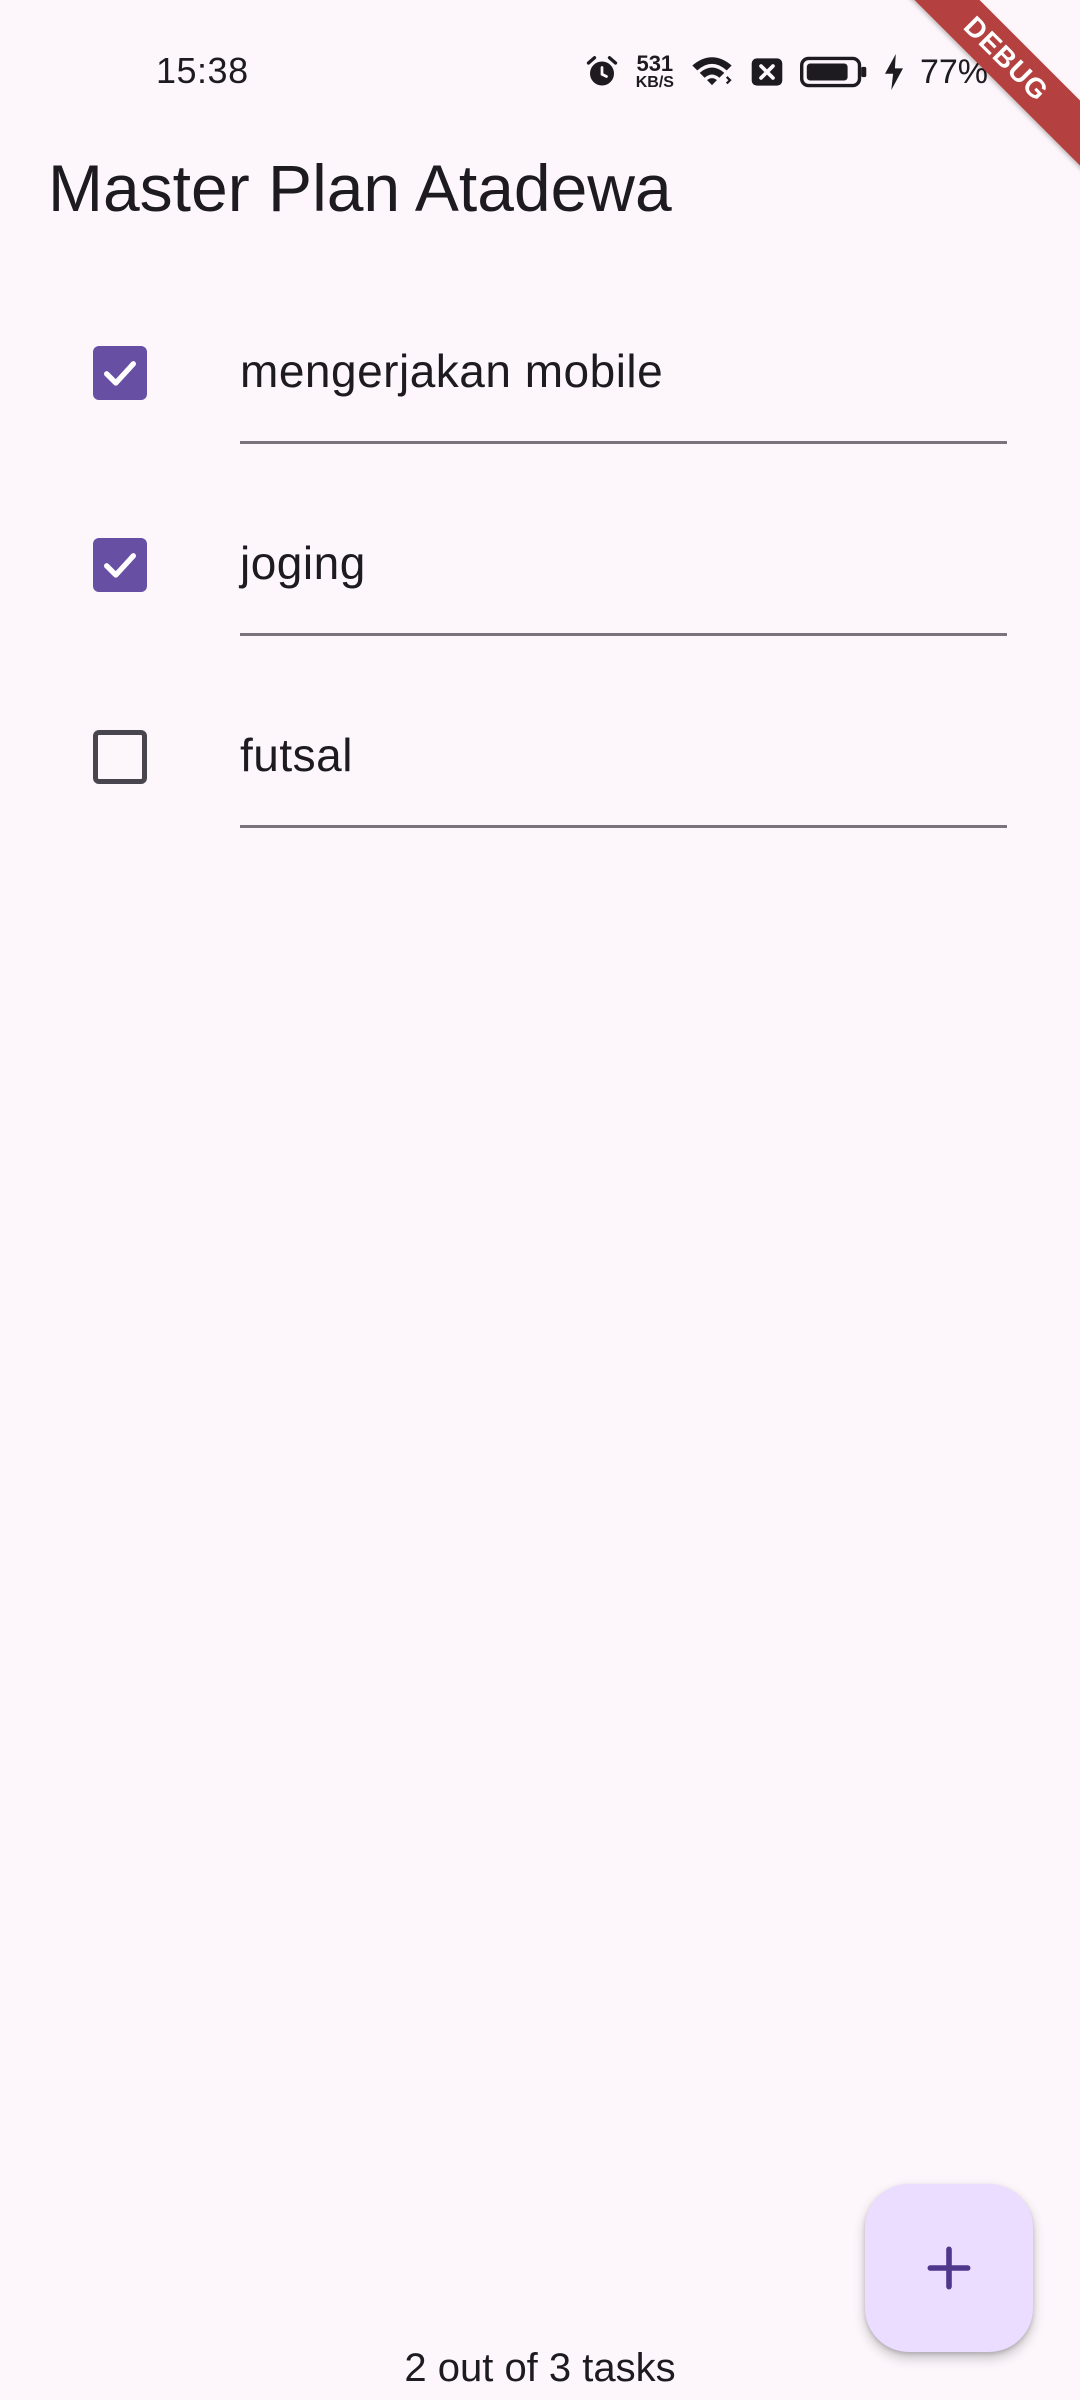 This screenshot has height=2400, width=1080. I want to click on task-item: joging, so click(540, 588).